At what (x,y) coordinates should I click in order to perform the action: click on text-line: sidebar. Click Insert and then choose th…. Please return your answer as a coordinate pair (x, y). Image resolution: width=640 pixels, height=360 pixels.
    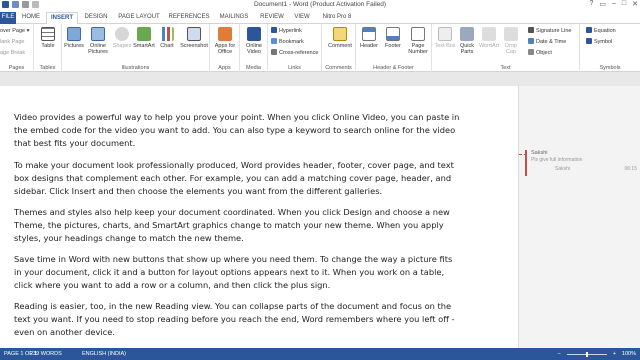
    Looking at the image, I should click on (198, 191).